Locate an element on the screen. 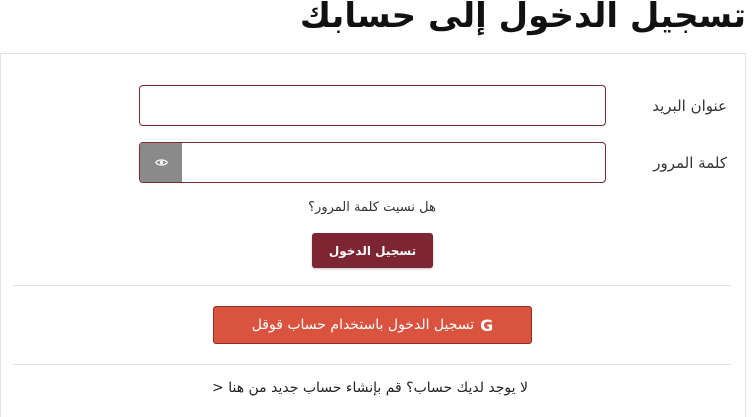 This screenshot has height=417, width=754. forgot-password-link: هل نسيت كلمة المرور؟ is located at coordinates (372, 207).